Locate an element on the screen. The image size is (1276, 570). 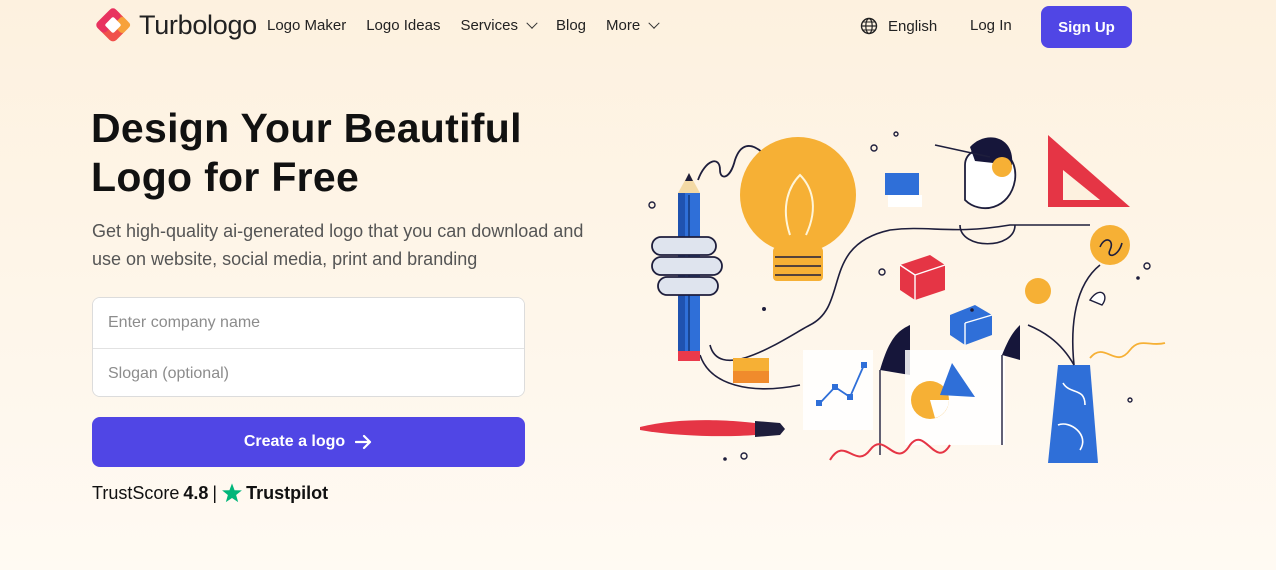
language-label: English is located at coordinates (913, 26).